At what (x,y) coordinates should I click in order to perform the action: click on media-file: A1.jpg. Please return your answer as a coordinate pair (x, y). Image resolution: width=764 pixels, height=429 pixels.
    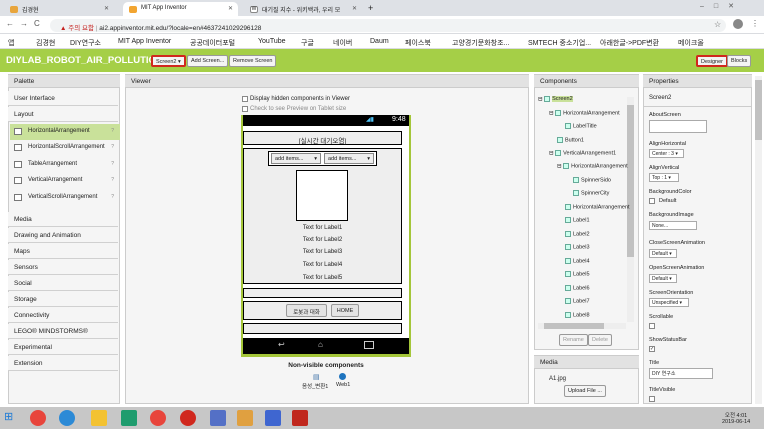
    Looking at the image, I should click on (557, 379).